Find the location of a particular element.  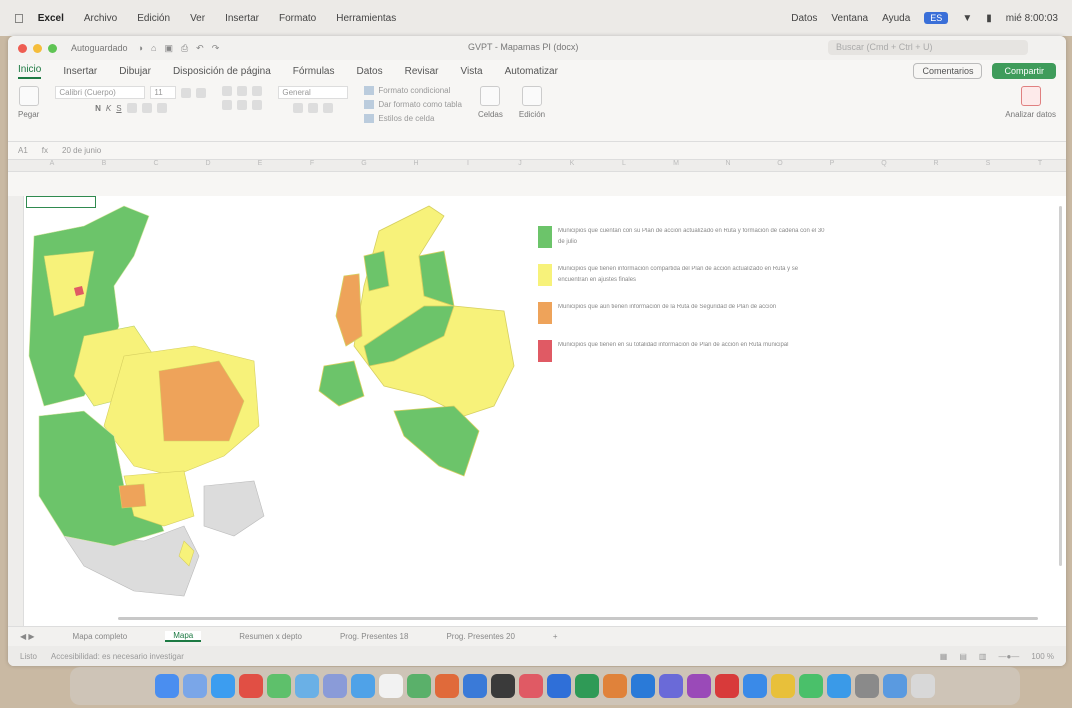

merge-icon is located at coordinates (257, 105).